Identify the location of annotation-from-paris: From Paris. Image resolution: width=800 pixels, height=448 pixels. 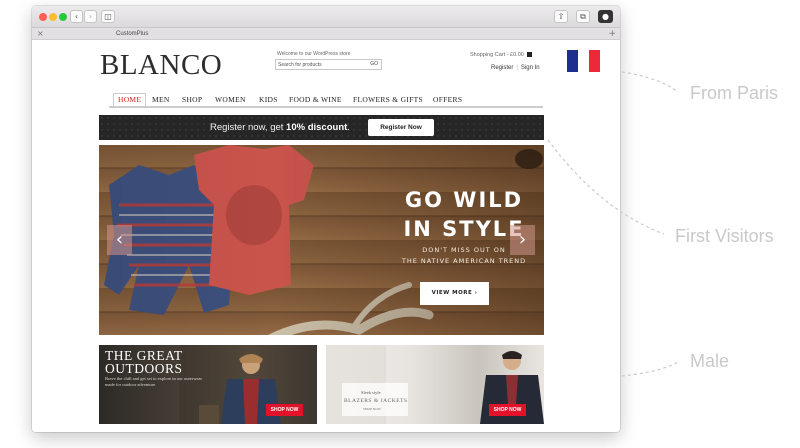
(734, 93).